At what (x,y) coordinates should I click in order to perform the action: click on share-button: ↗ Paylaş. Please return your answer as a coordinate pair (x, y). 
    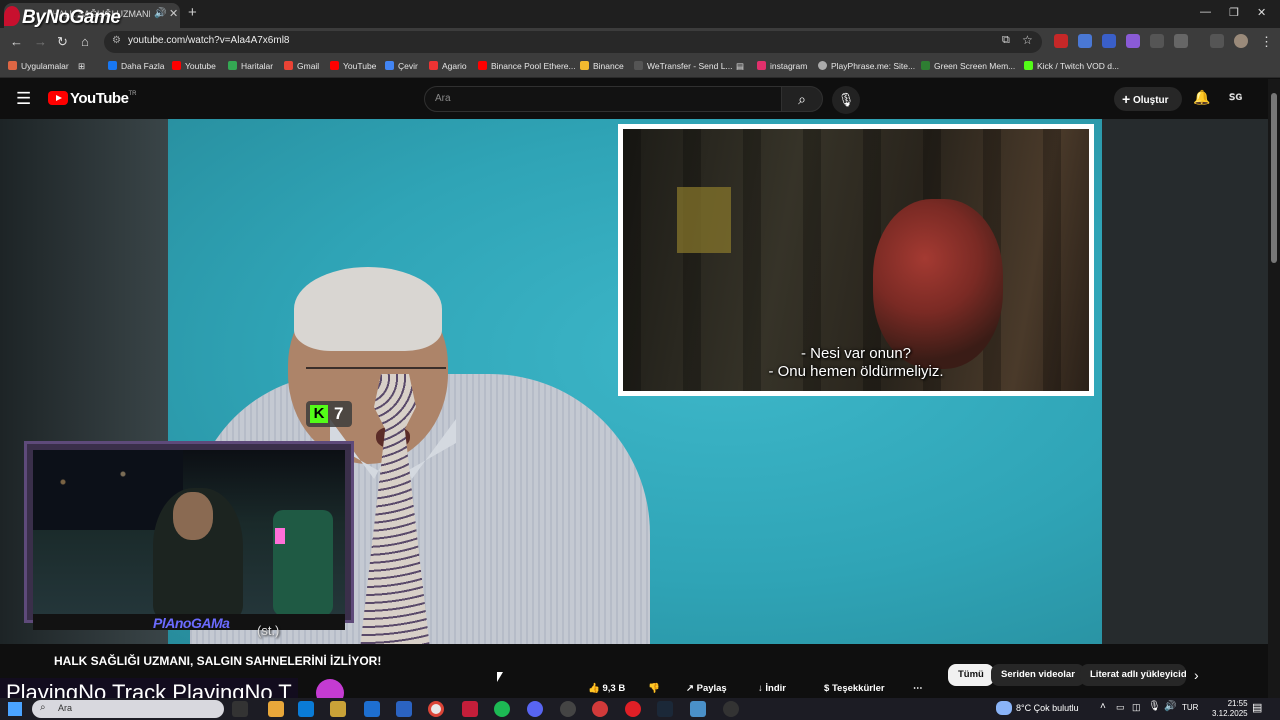
    Looking at the image, I should click on (706, 689).